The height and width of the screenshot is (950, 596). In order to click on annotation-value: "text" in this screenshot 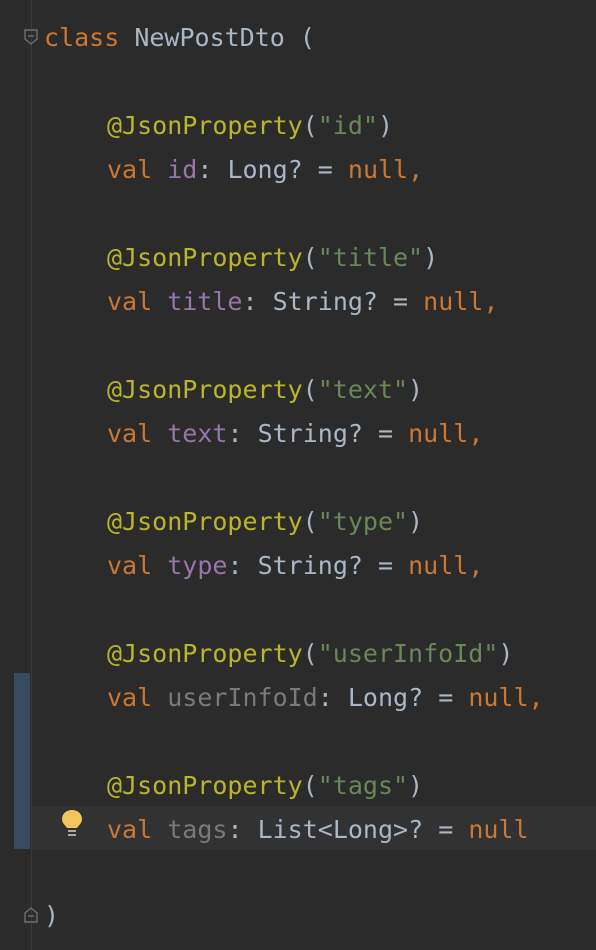, I will do `click(363, 389)`.